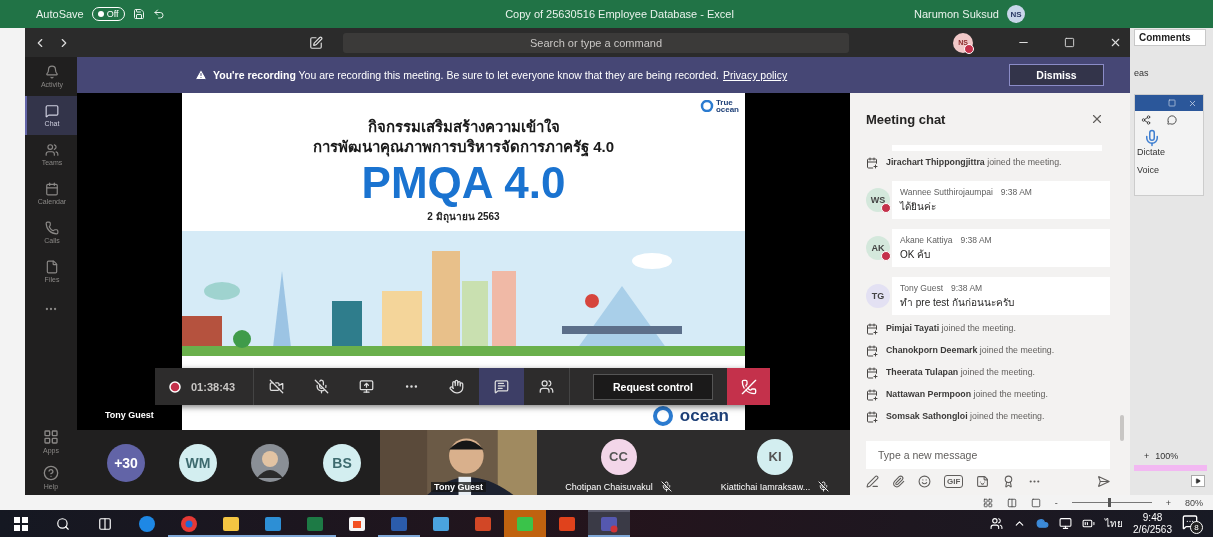 The image size is (1213, 537). I want to click on phone-icon, so click(748, 386).